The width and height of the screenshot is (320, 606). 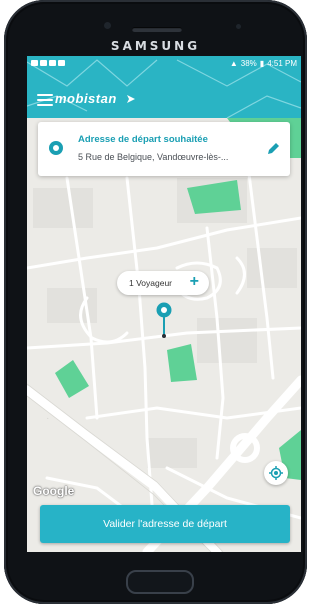 I want to click on edit-pencil-icon, so click(x=273, y=148).